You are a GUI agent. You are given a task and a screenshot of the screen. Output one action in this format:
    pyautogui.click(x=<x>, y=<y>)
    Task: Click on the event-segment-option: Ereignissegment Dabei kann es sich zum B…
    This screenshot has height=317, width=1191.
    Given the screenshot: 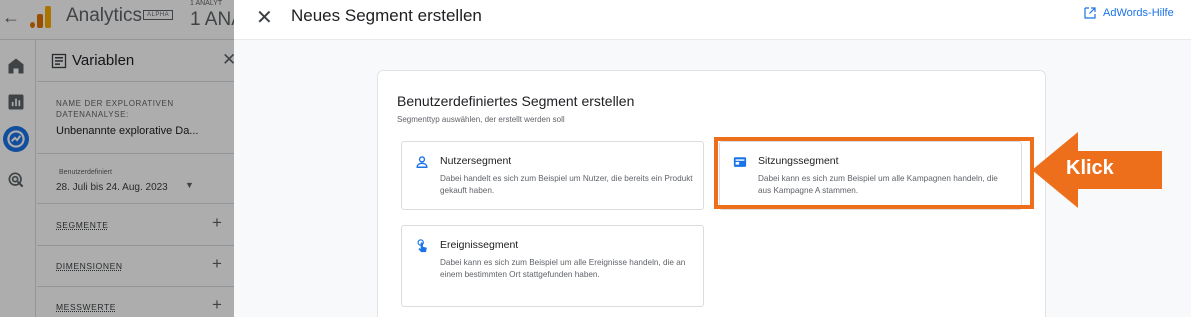 What is the action you would take?
    pyautogui.click(x=552, y=266)
    